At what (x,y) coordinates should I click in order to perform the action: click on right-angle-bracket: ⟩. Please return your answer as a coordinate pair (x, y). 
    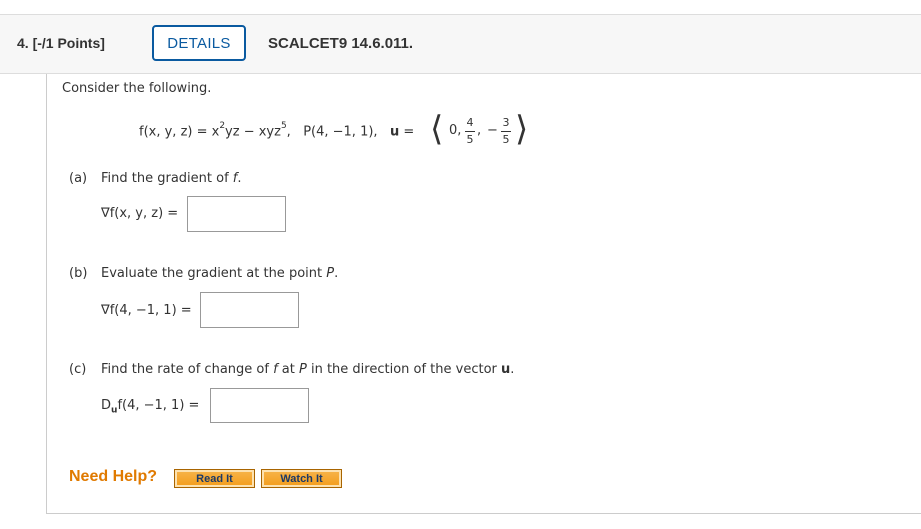
    Looking at the image, I should click on (522, 129).